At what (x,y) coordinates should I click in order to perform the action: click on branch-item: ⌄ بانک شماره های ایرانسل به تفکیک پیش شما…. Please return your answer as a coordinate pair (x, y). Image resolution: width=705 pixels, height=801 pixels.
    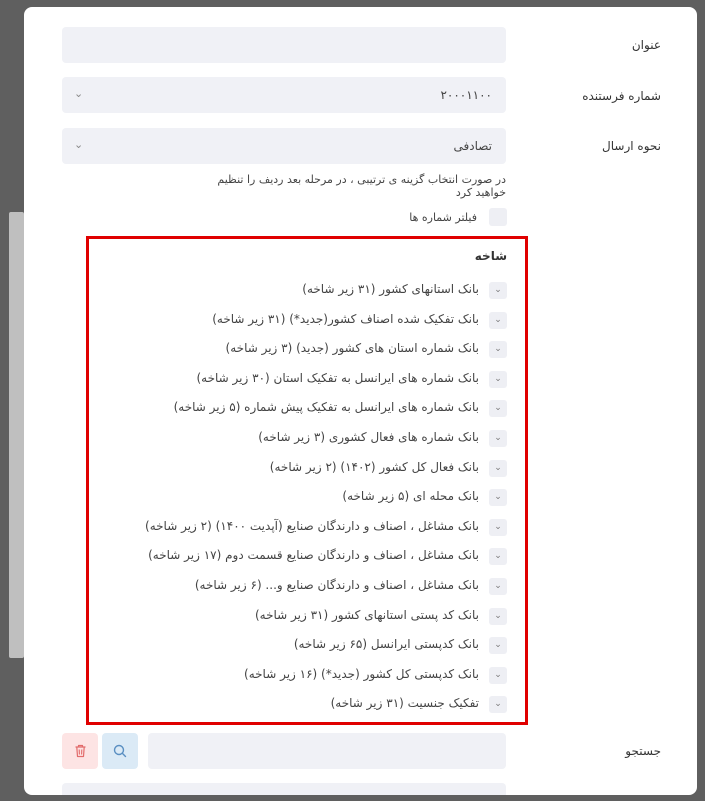
    Looking at the image, I should click on (307, 412).